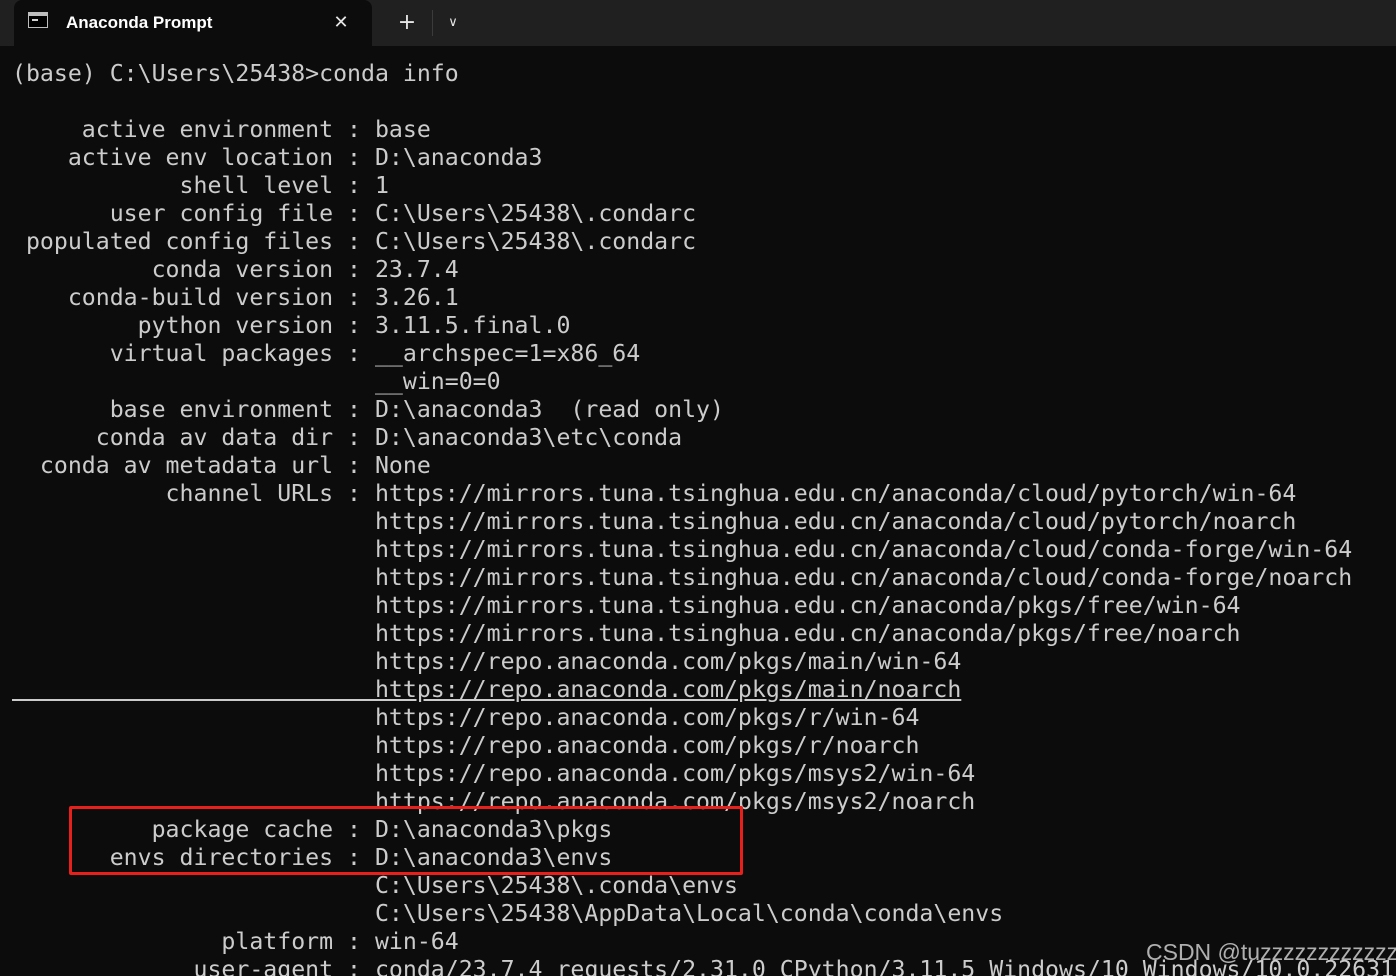  I want to click on terminal-line: __win=0=0, so click(256, 381).